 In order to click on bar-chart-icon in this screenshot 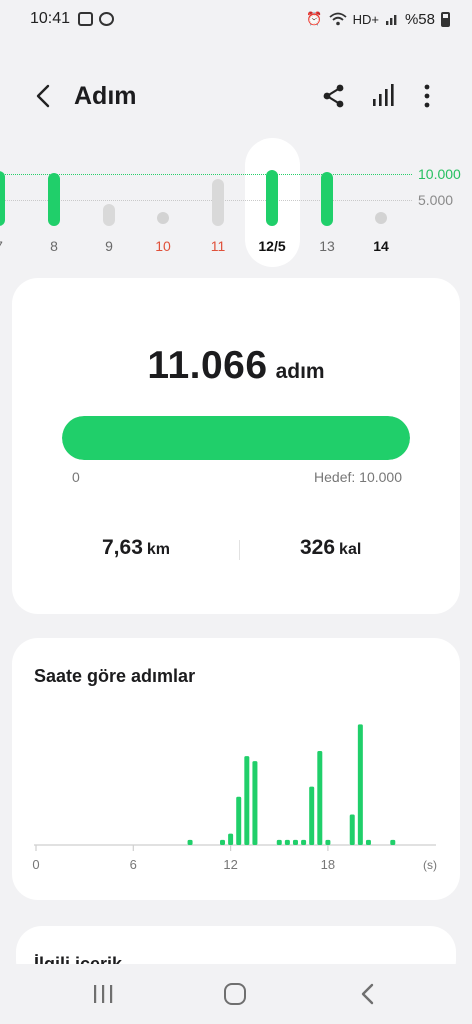, I will do `click(384, 96)`.